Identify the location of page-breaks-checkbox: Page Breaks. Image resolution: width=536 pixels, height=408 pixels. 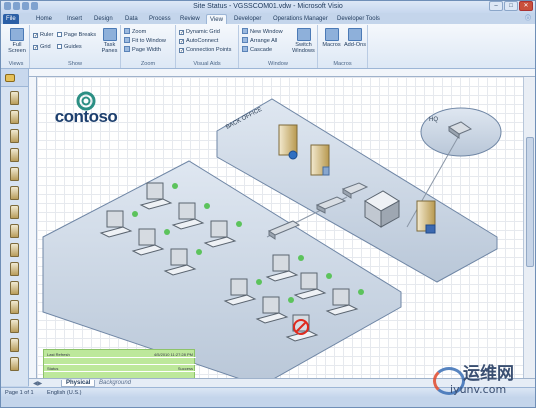
(76, 35).